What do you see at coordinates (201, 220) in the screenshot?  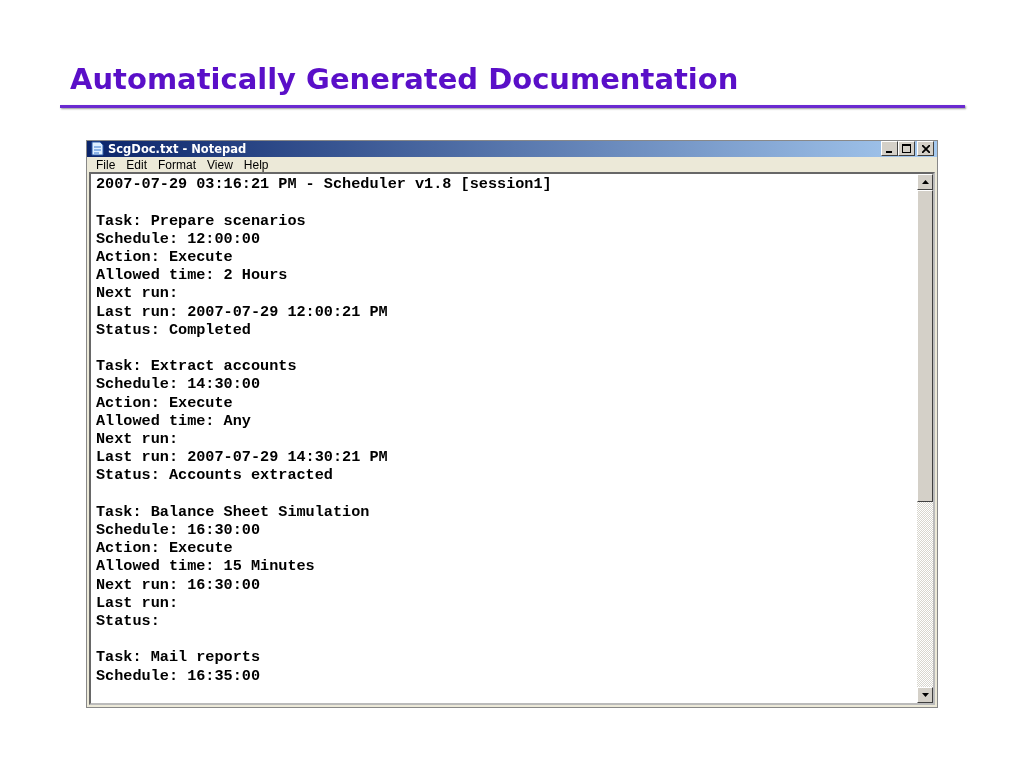 I see `text-line: Task: Prepare scenarios` at bounding box center [201, 220].